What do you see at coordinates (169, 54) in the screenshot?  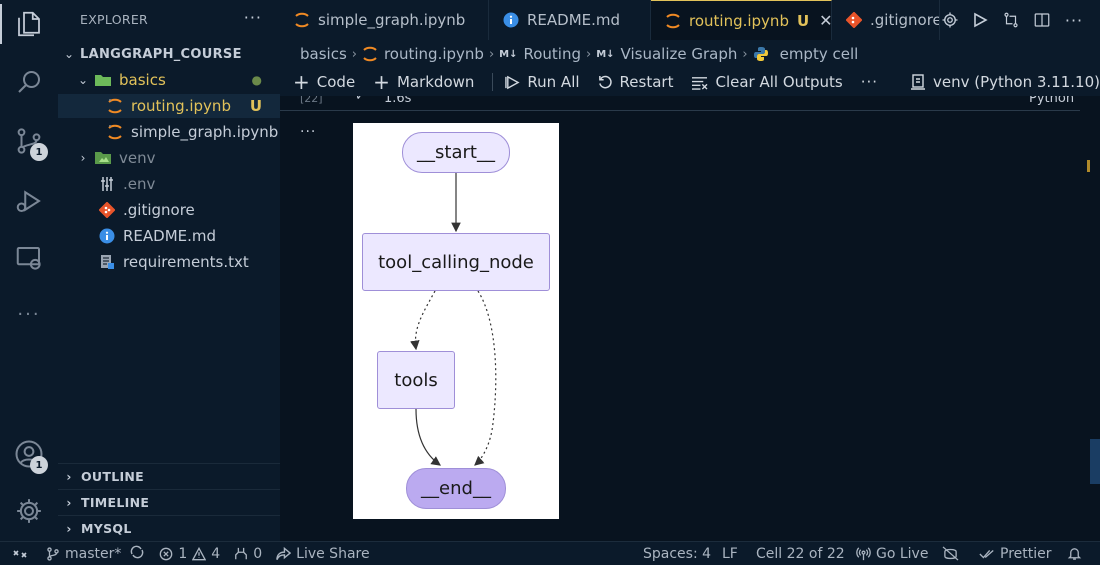 I see `project-root: ⌄ LANGGRAPH_COURSE` at bounding box center [169, 54].